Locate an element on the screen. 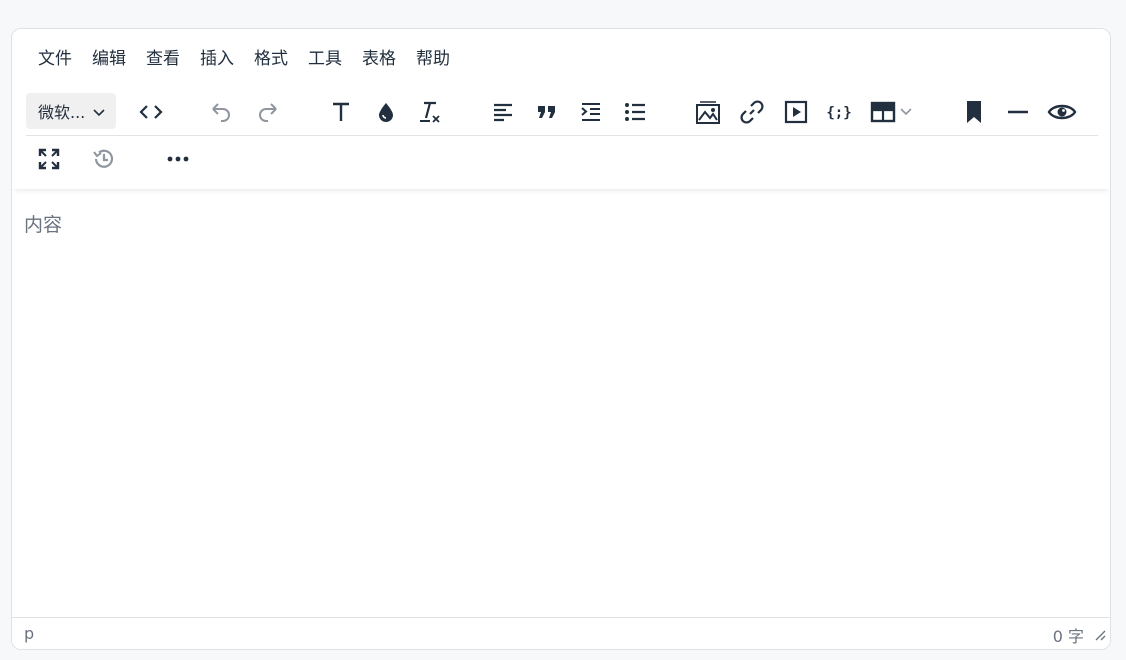  clear-format-button is located at coordinates (430, 112).